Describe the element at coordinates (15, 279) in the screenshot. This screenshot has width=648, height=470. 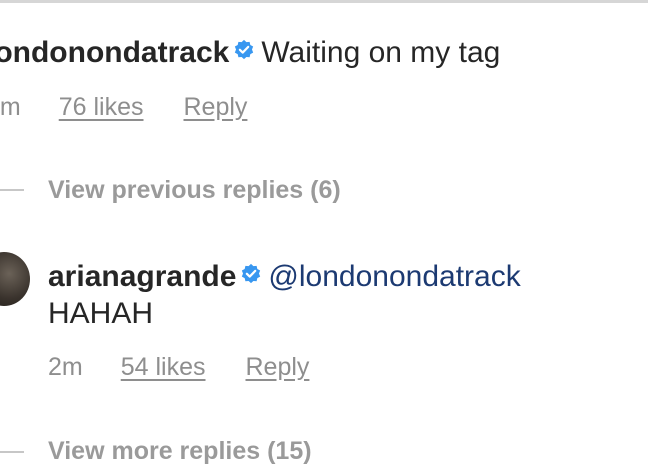
I see `avatar` at that location.